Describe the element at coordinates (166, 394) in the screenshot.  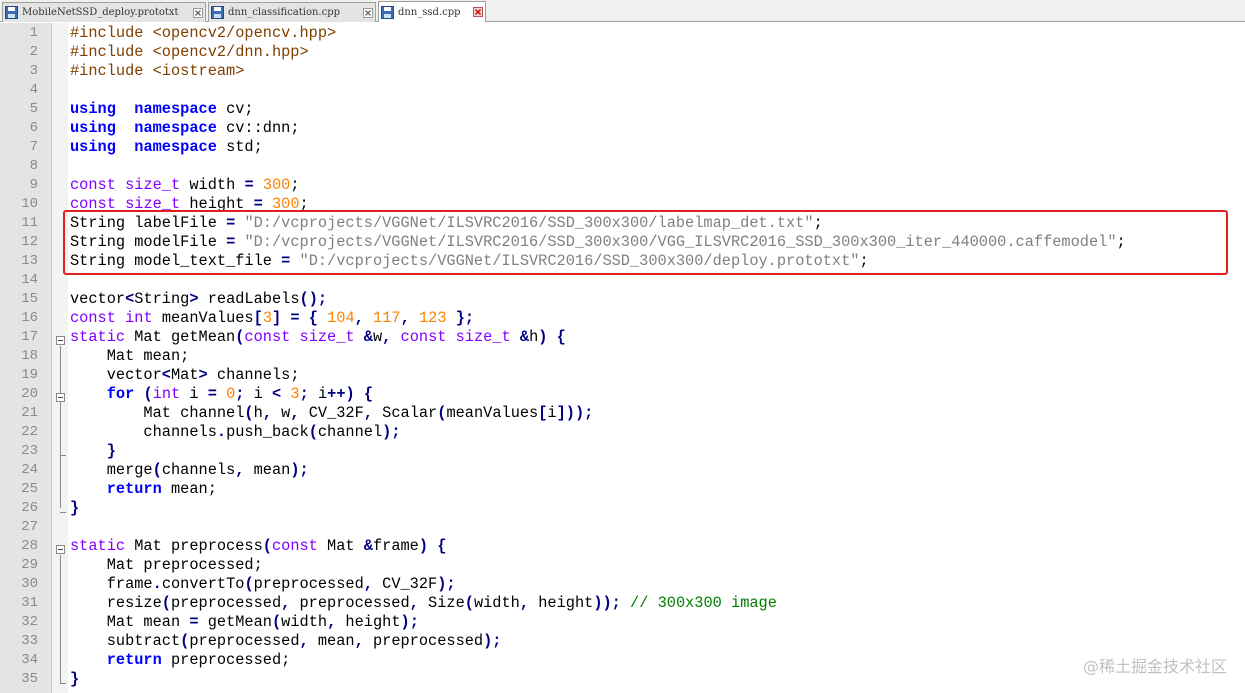
I see `code-token: int` at that location.